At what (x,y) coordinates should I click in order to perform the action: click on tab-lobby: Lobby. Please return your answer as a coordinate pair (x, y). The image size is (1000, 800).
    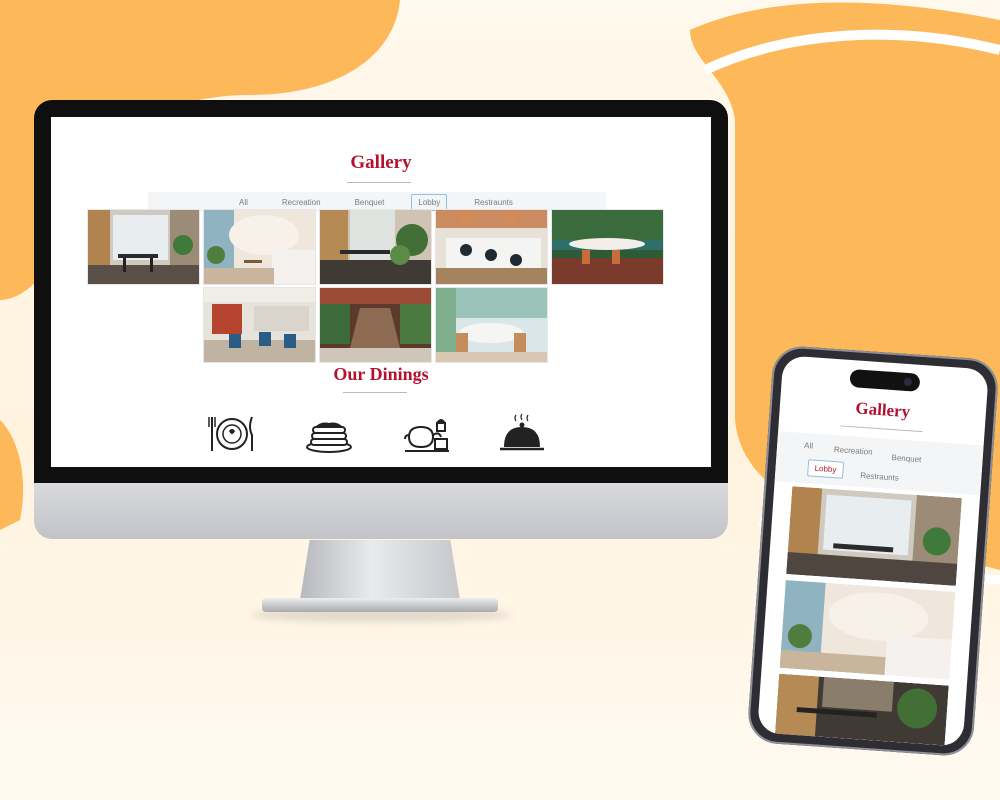
    Looking at the image, I should click on (429, 202).